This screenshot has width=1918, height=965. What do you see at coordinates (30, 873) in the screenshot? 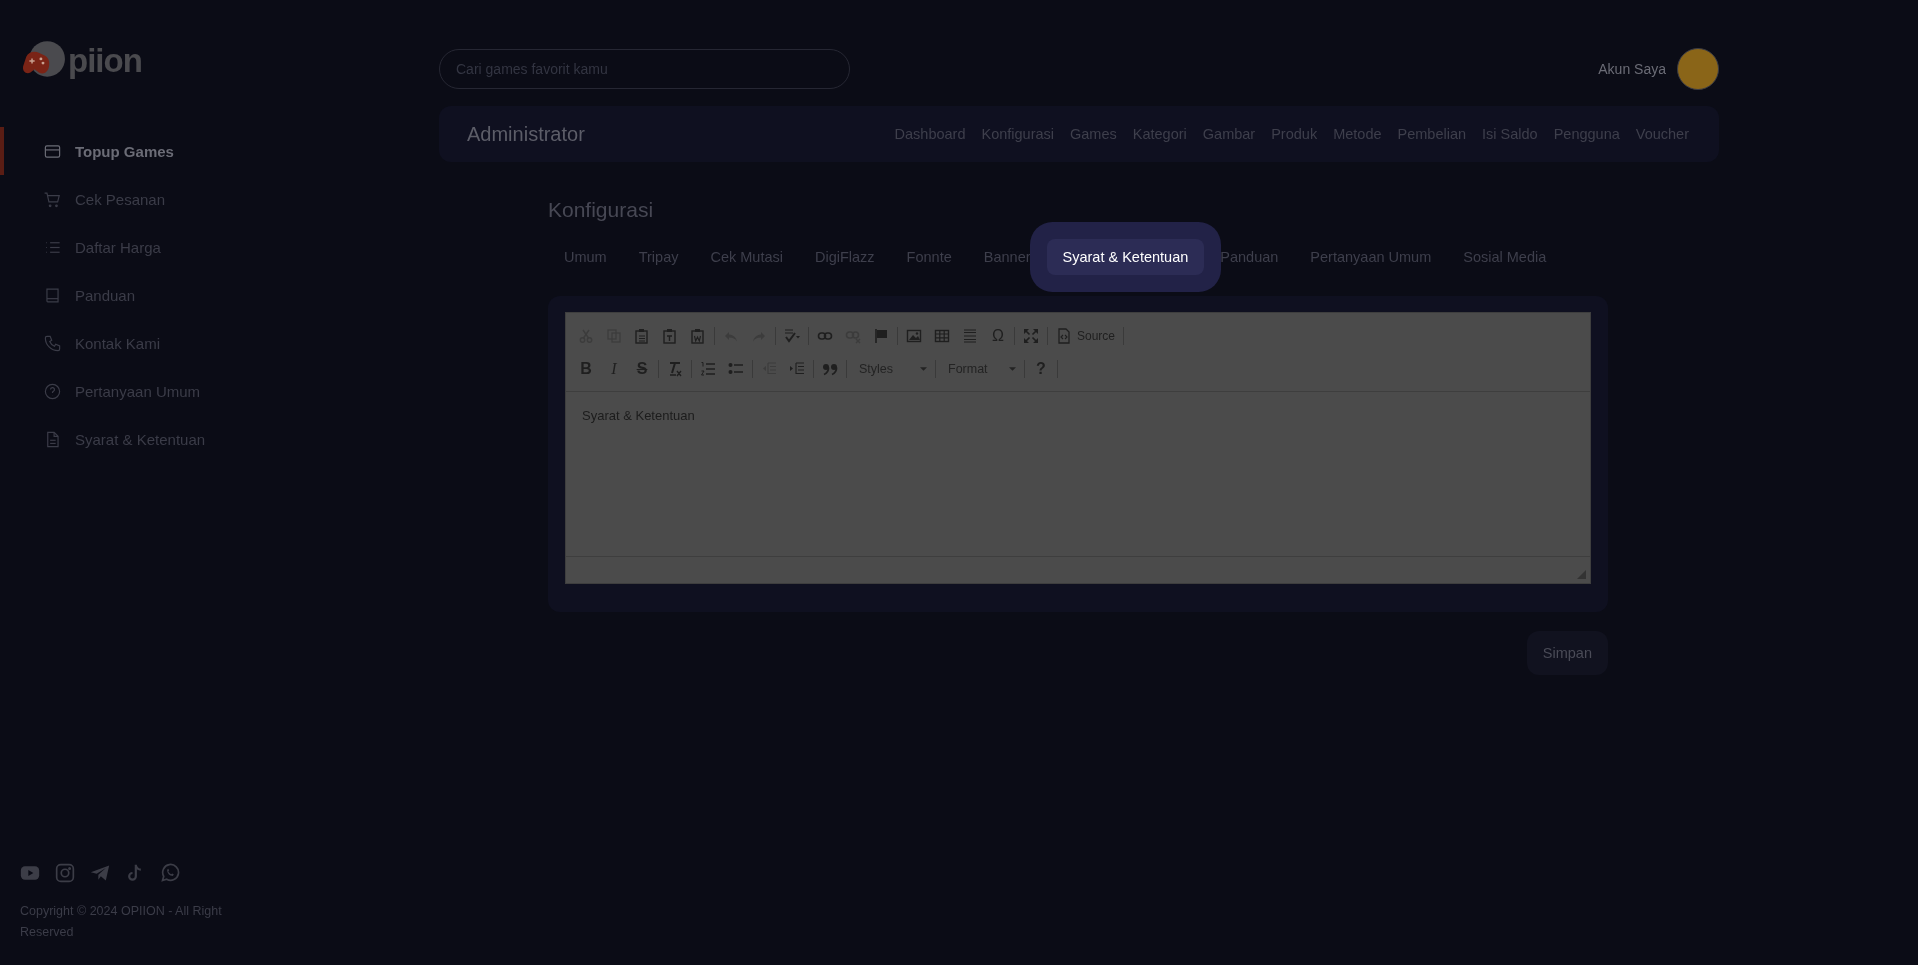
I see `youtube-icon` at bounding box center [30, 873].